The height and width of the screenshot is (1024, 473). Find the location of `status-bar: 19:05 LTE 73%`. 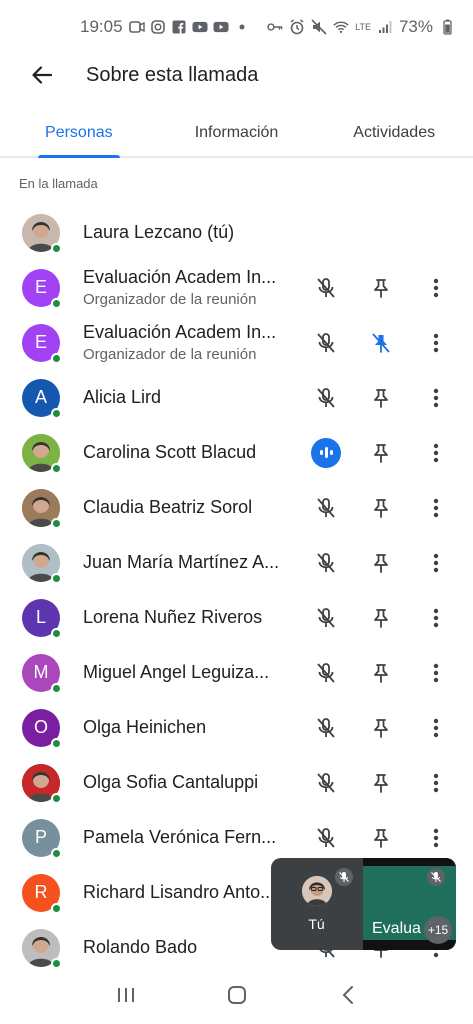

status-bar: 19:05 LTE 73% is located at coordinates (236, 27).